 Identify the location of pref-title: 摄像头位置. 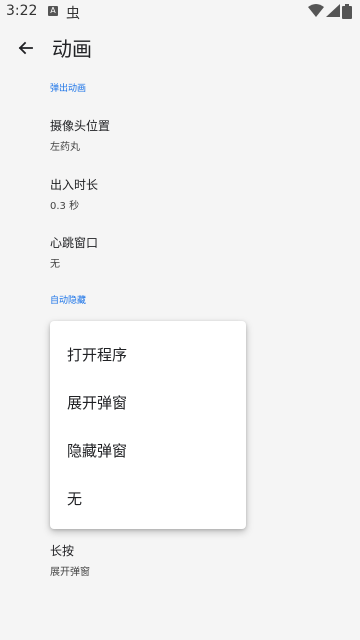
(80, 126).